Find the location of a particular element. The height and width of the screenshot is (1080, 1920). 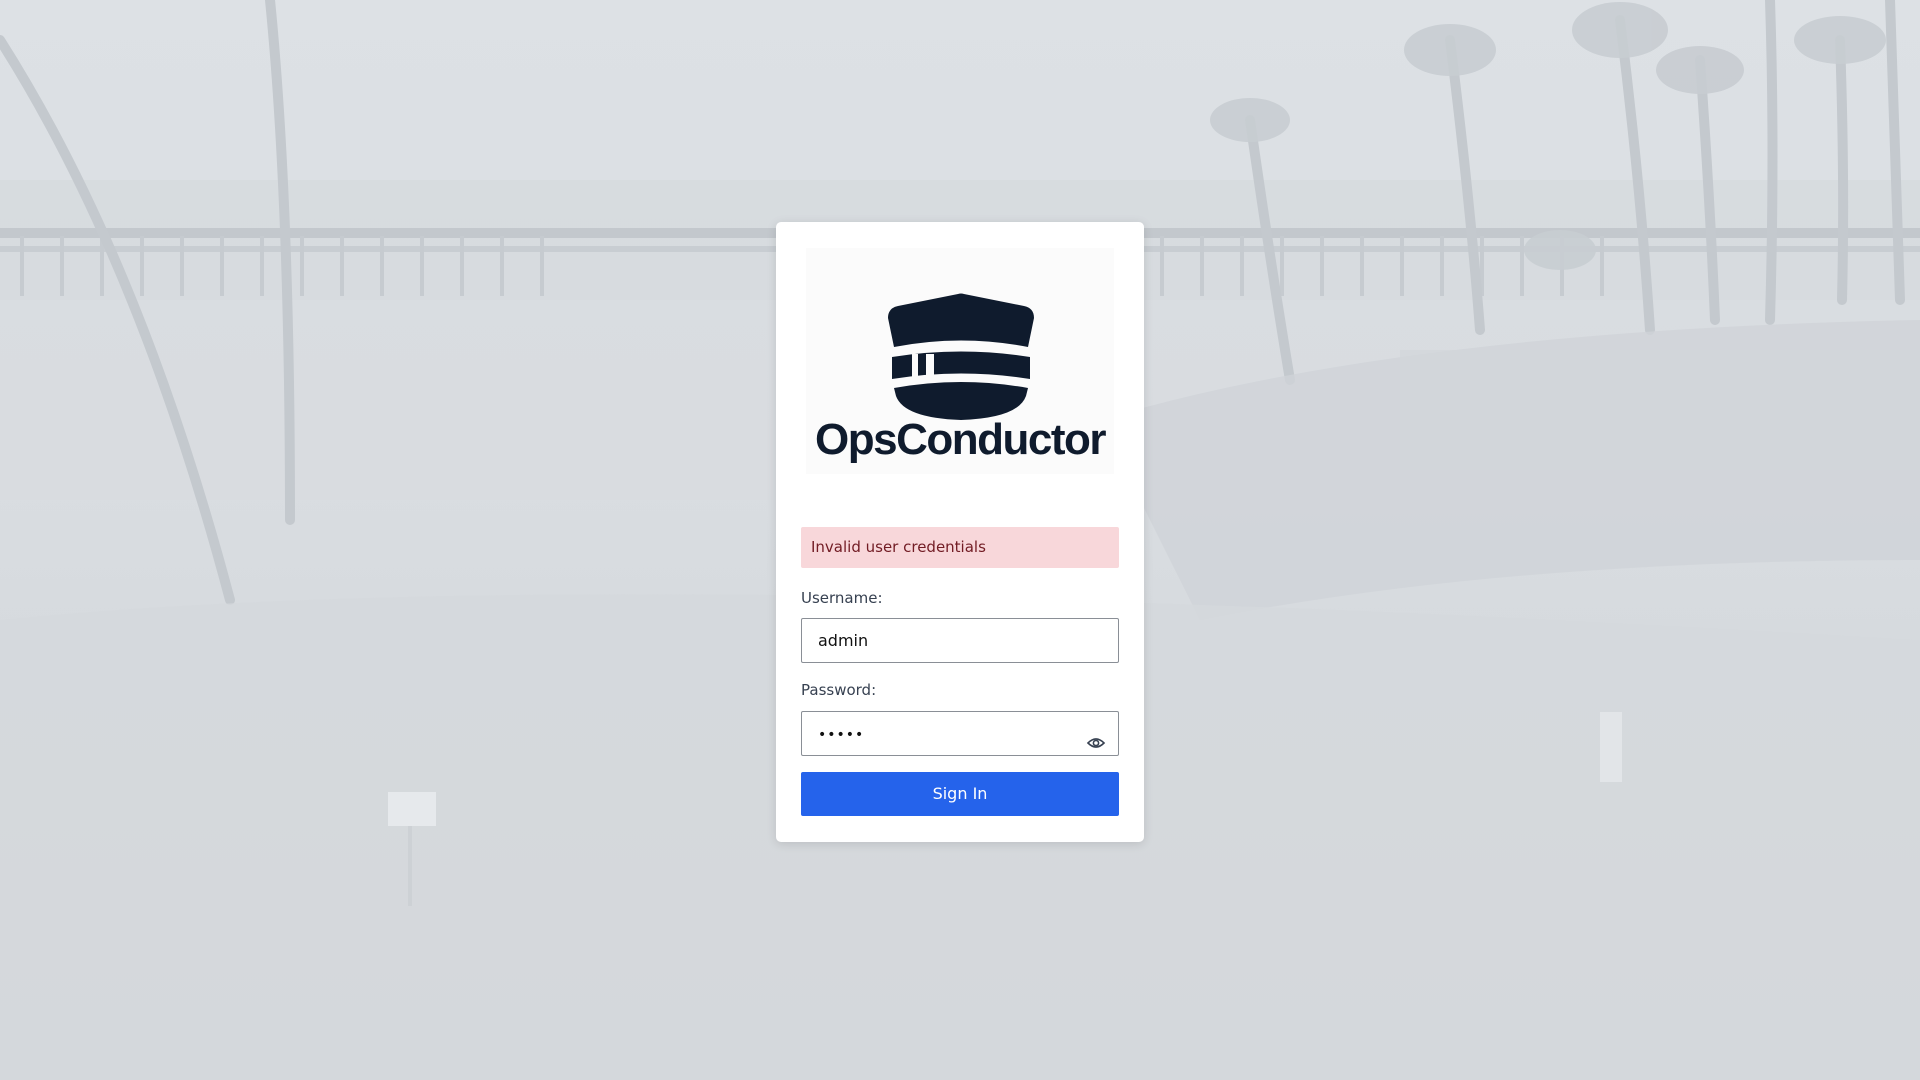

username-label: Username: is located at coordinates (842, 598).